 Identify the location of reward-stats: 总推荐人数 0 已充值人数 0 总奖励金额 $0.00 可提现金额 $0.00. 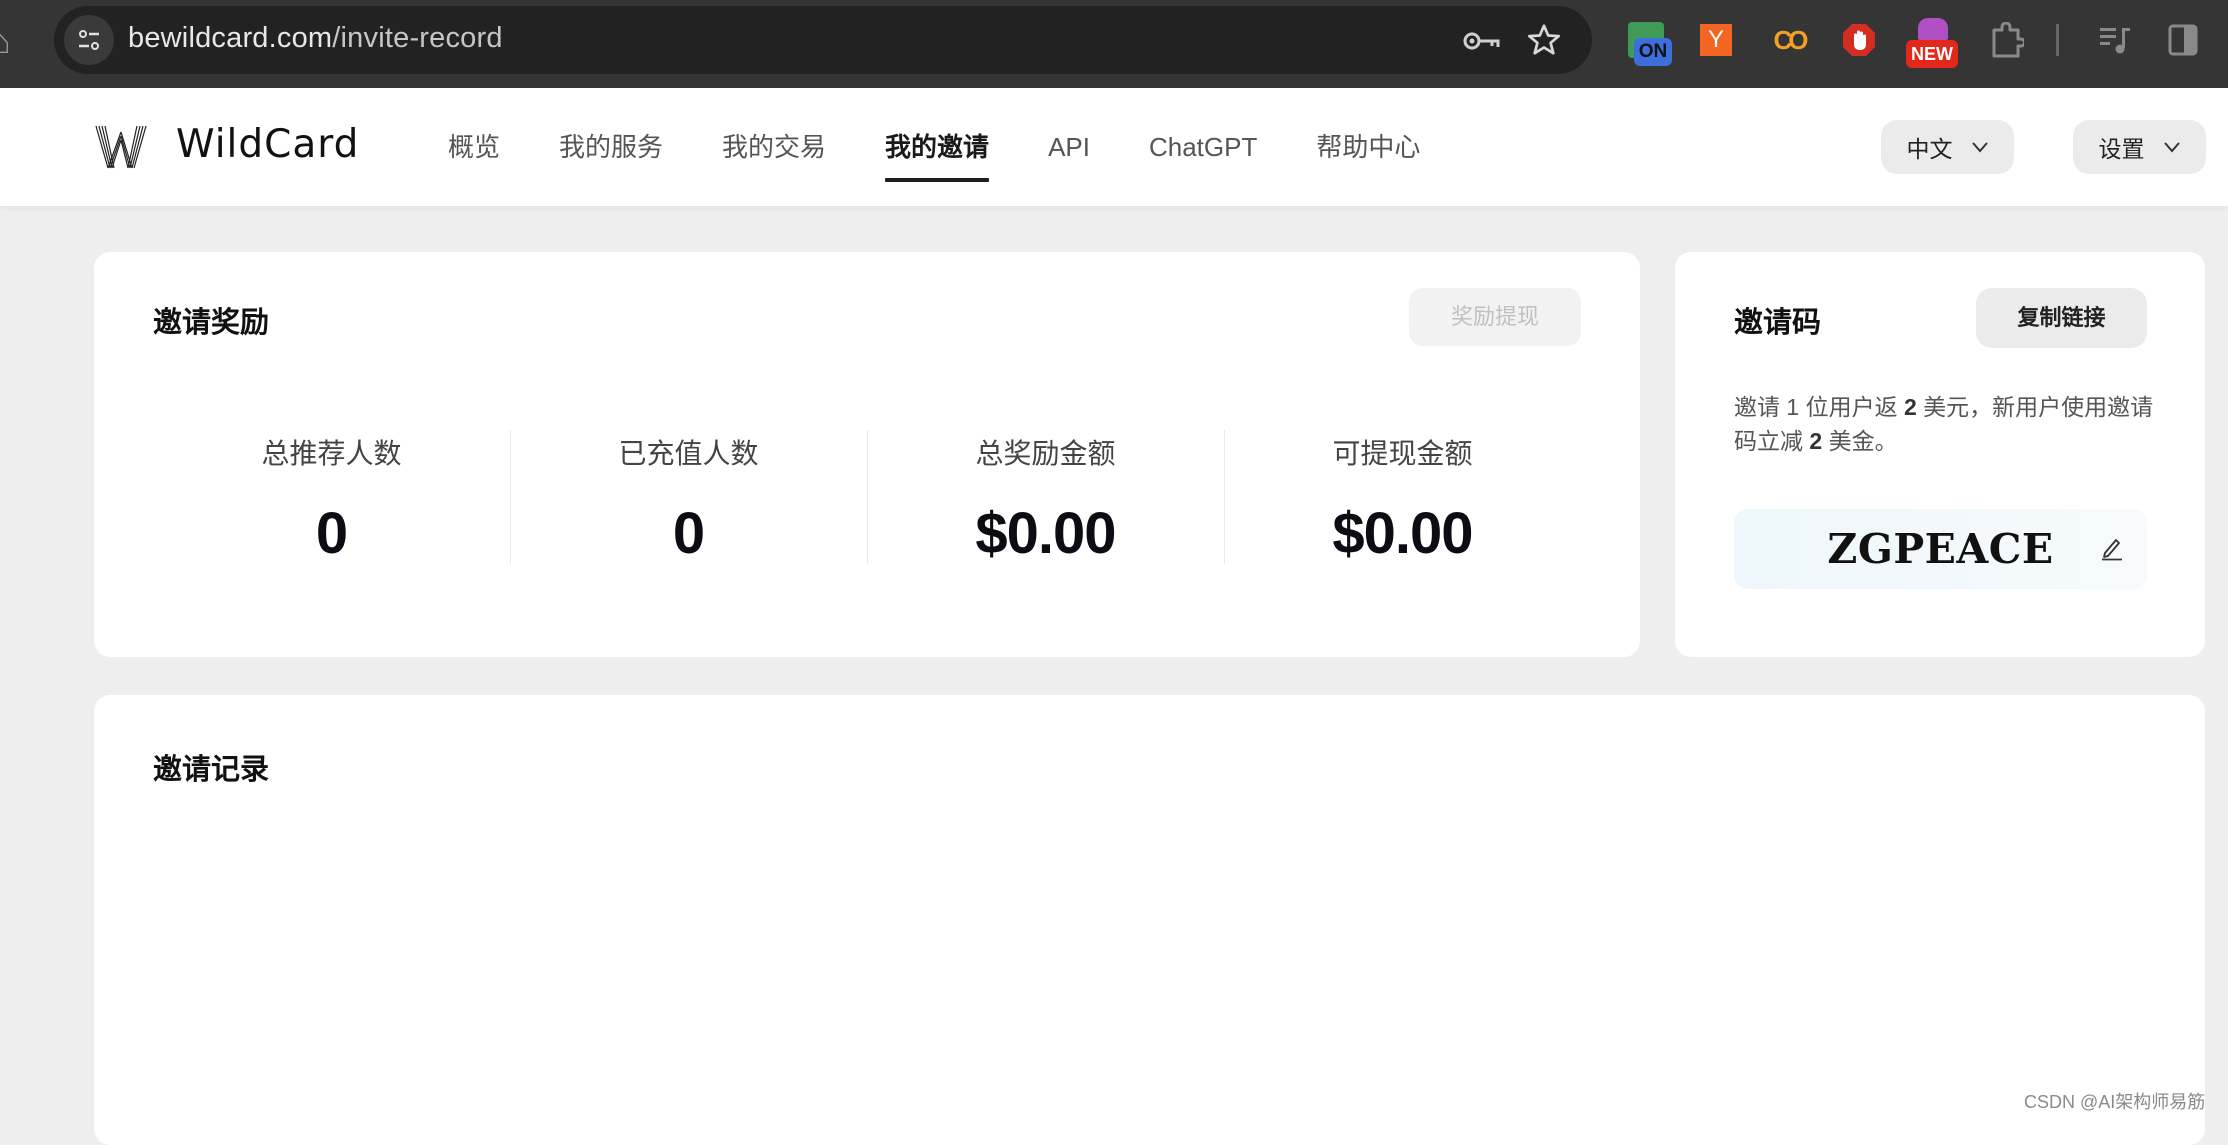
(867, 498).